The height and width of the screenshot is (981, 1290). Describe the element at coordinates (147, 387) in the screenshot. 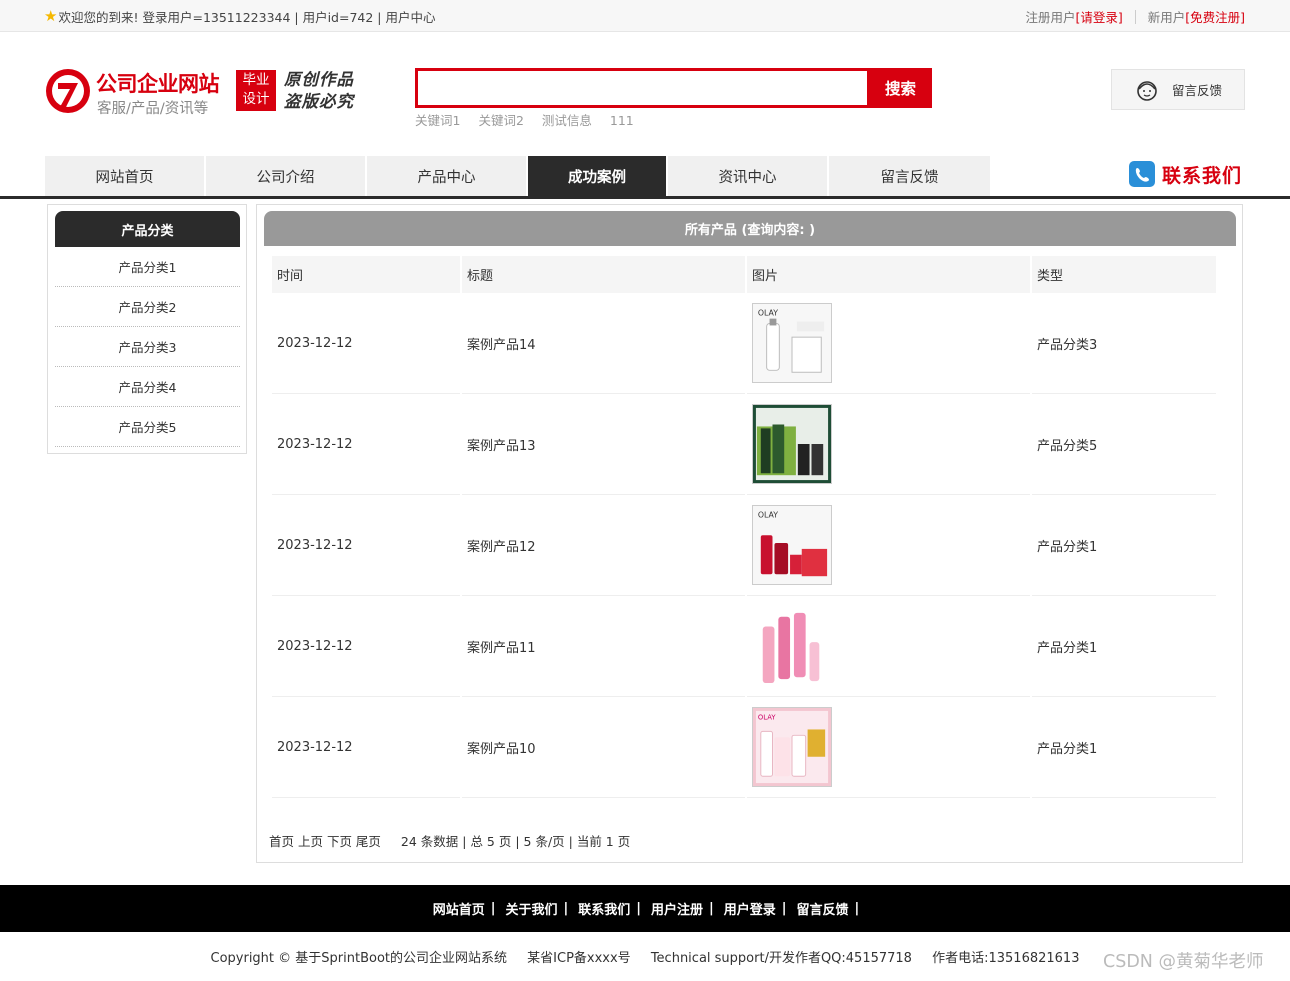

I see `category-item: 产品分类4` at that location.